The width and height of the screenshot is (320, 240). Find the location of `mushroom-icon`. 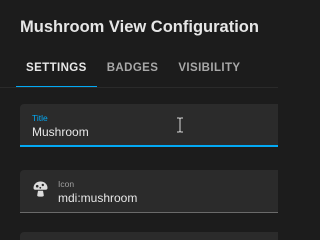

mushroom-icon is located at coordinates (40, 189).